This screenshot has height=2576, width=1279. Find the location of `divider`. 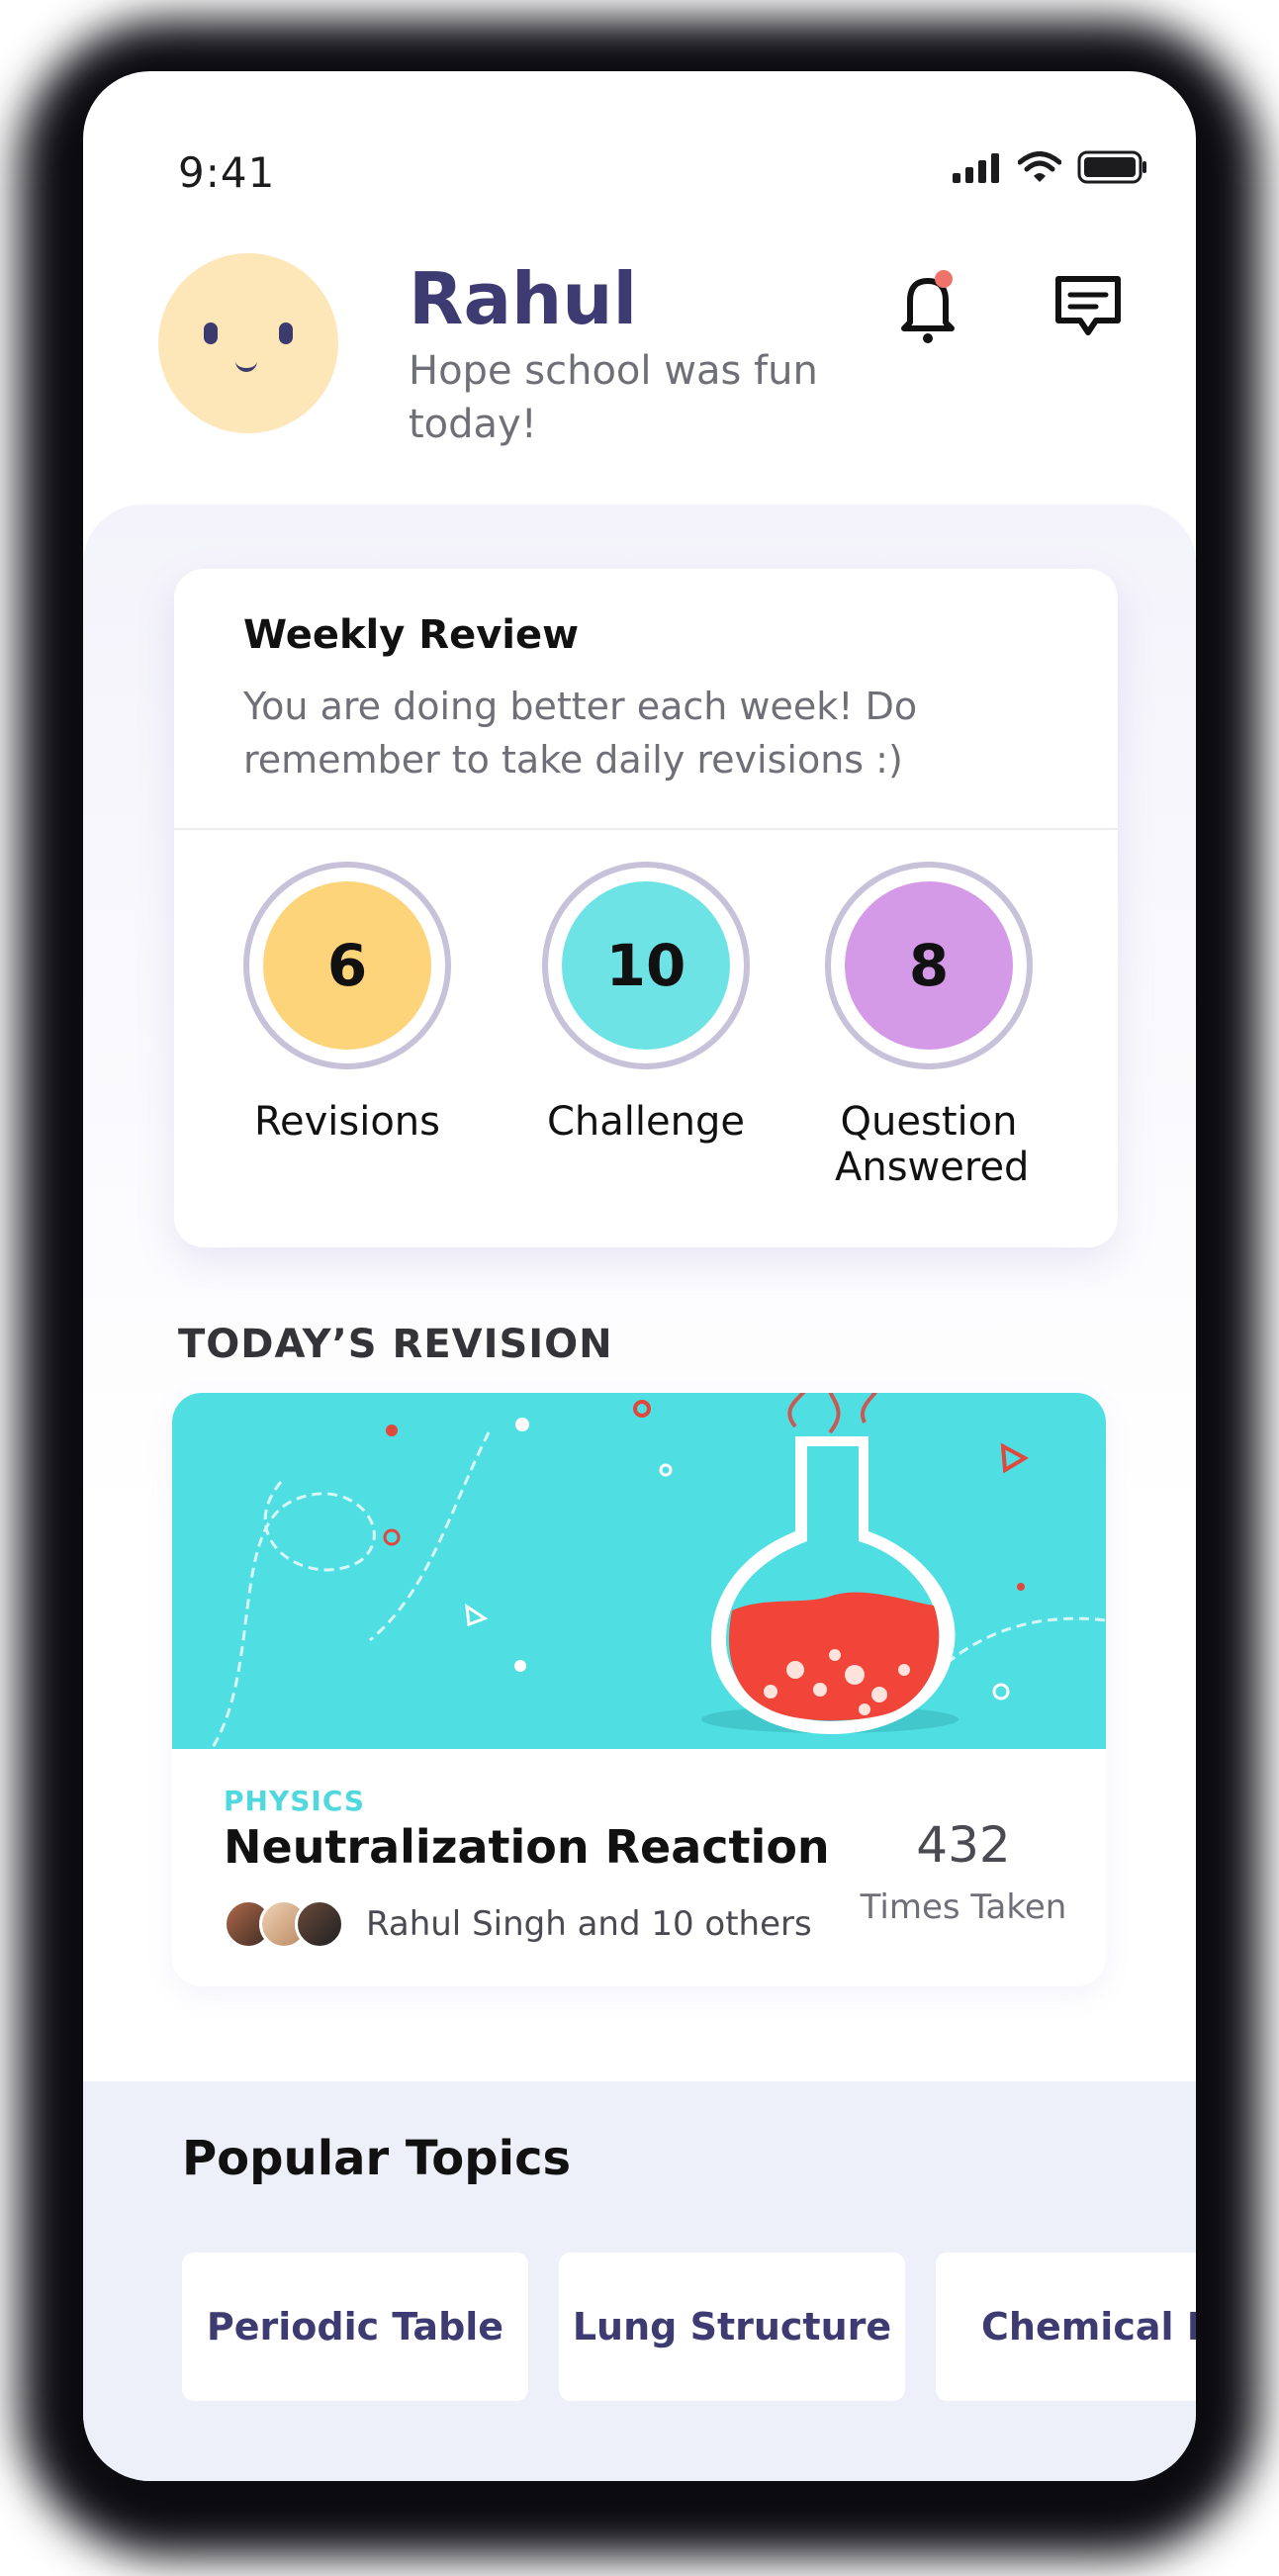

divider is located at coordinates (646, 829).